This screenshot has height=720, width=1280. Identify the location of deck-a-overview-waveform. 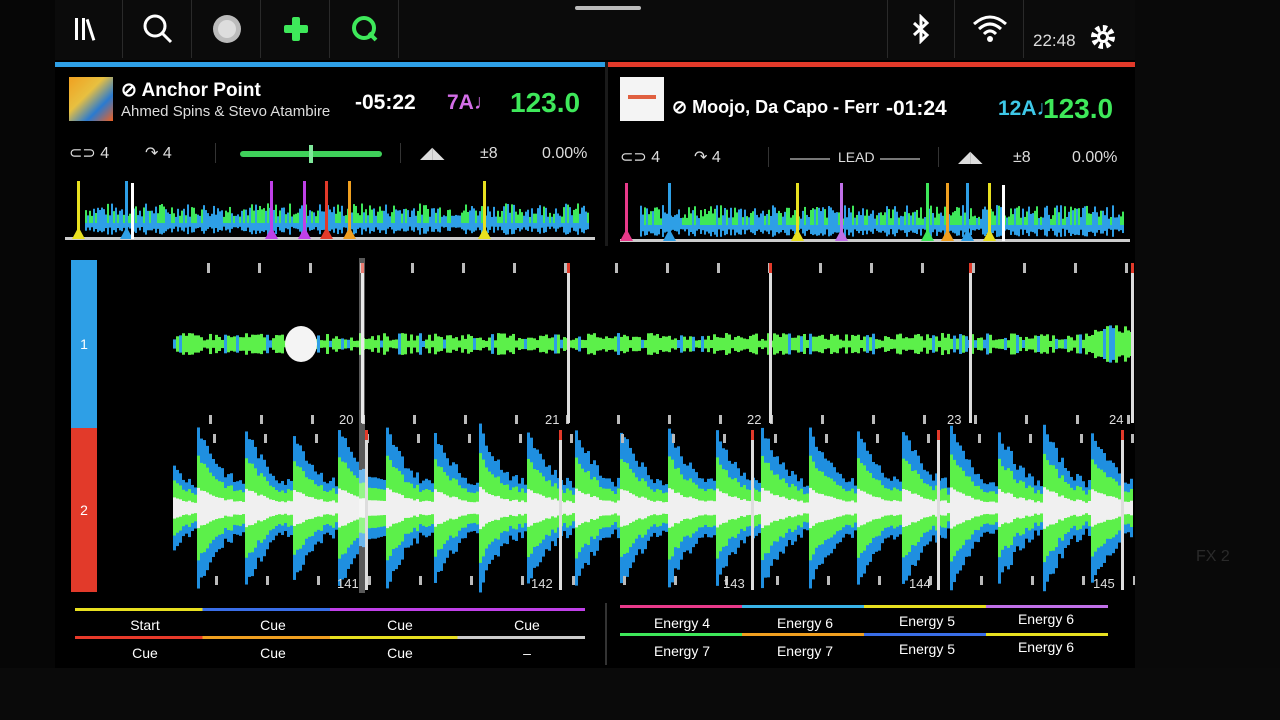
(330, 211).